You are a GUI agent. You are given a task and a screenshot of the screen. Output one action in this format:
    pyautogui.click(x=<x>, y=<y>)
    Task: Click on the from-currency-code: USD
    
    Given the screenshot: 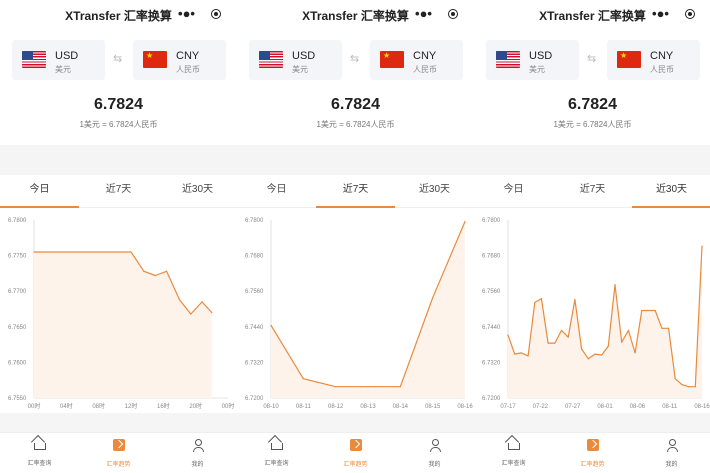 What is the action you would take?
    pyautogui.click(x=541, y=56)
    